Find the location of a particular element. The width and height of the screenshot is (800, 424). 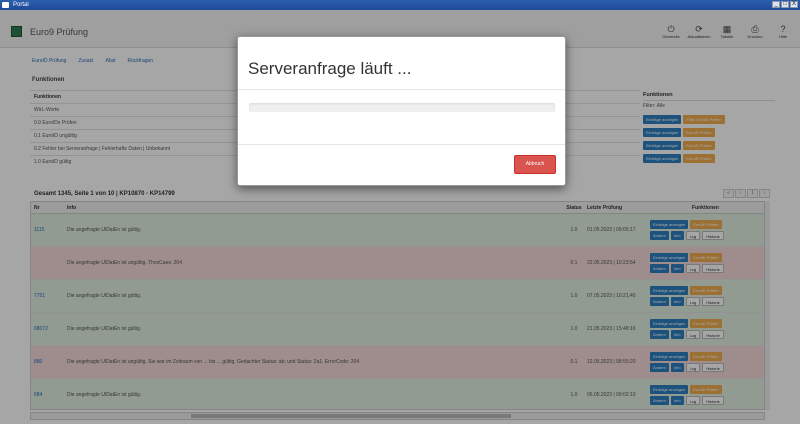

request-dialog: Serveranfrage läuft ... Abbruch is located at coordinates (401, 111).